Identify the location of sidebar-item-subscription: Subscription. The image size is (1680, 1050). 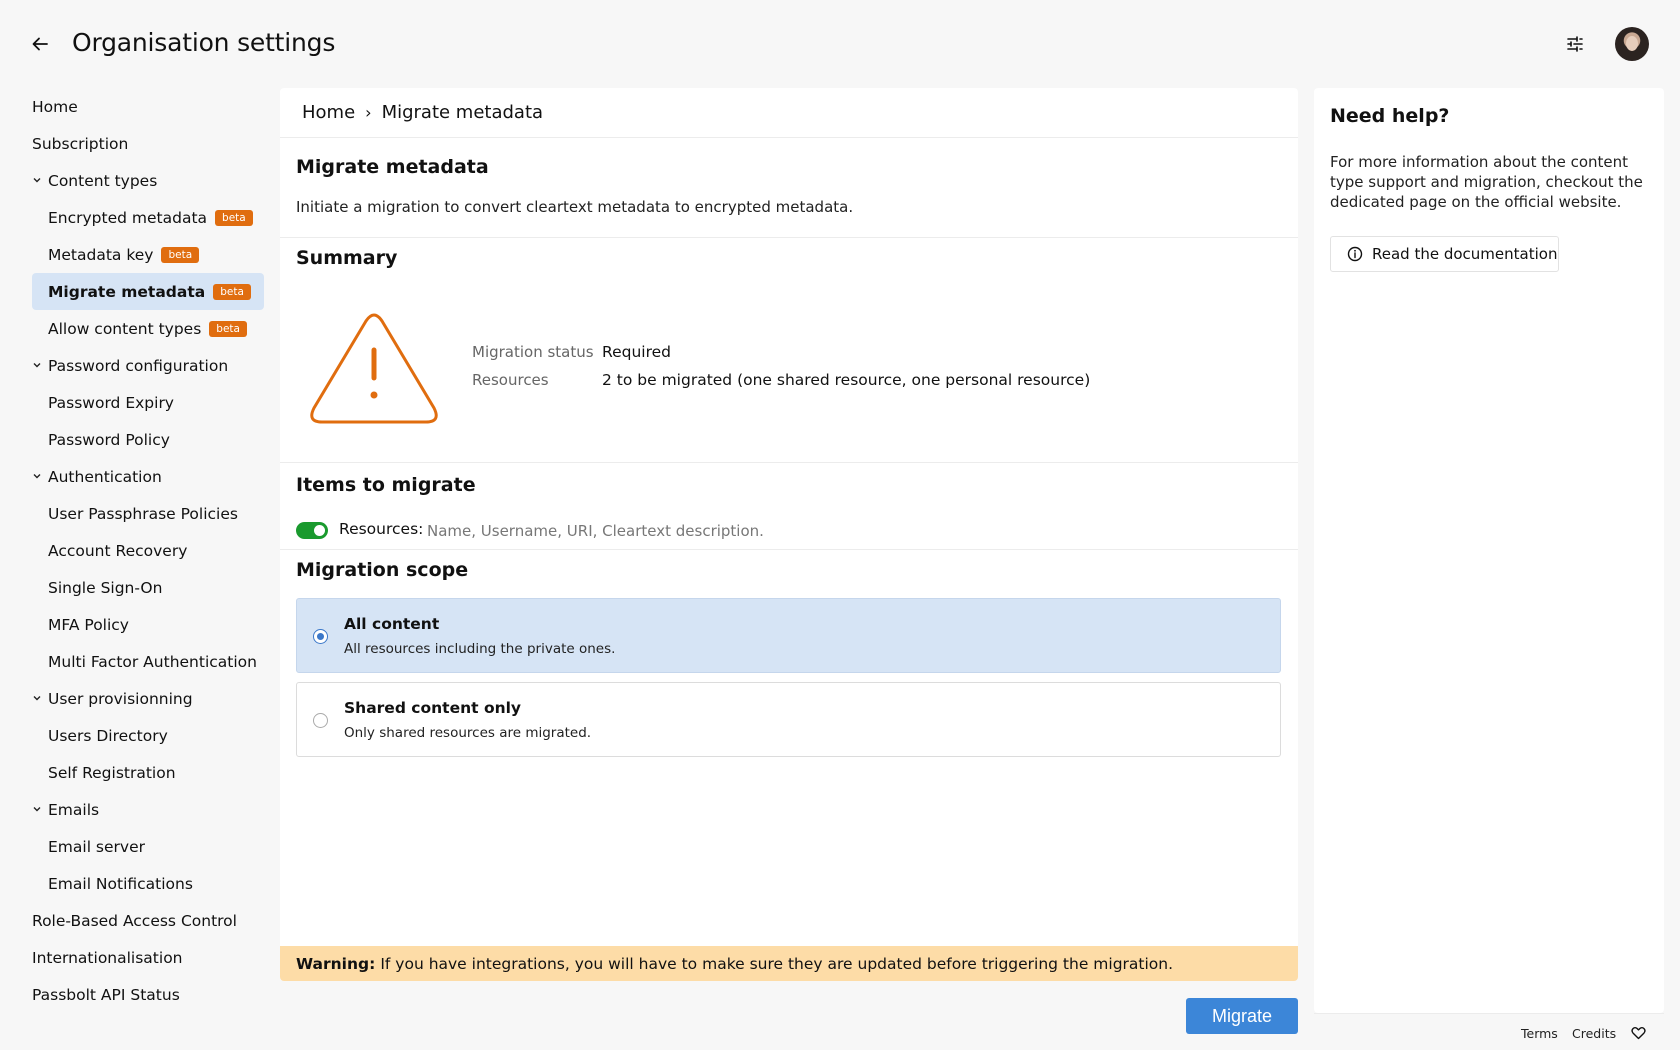
(148, 143).